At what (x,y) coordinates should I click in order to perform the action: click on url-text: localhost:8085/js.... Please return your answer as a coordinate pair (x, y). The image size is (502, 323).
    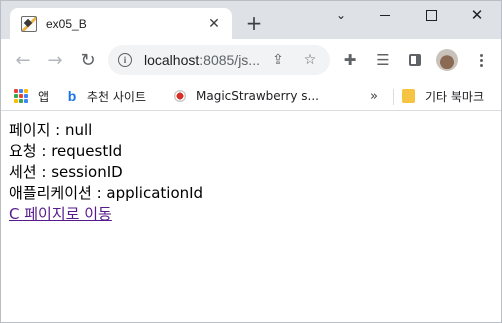
    Looking at the image, I should click on (205, 60).